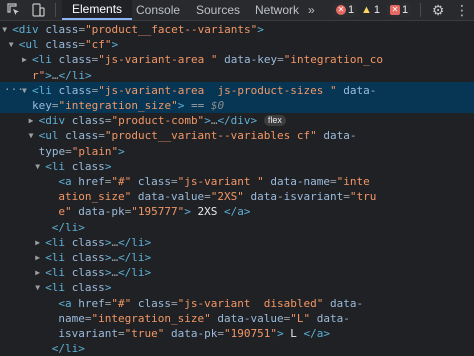  What do you see at coordinates (68, 227) in the screenshot?
I see `dom-node-text: </li>` at bounding box center [68, 227].